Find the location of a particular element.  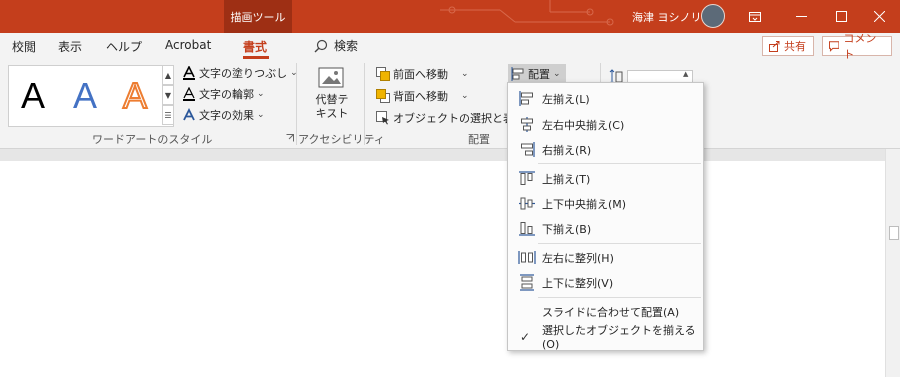

alt-text-label-line2: キスト is located at coordinates (332, 113).